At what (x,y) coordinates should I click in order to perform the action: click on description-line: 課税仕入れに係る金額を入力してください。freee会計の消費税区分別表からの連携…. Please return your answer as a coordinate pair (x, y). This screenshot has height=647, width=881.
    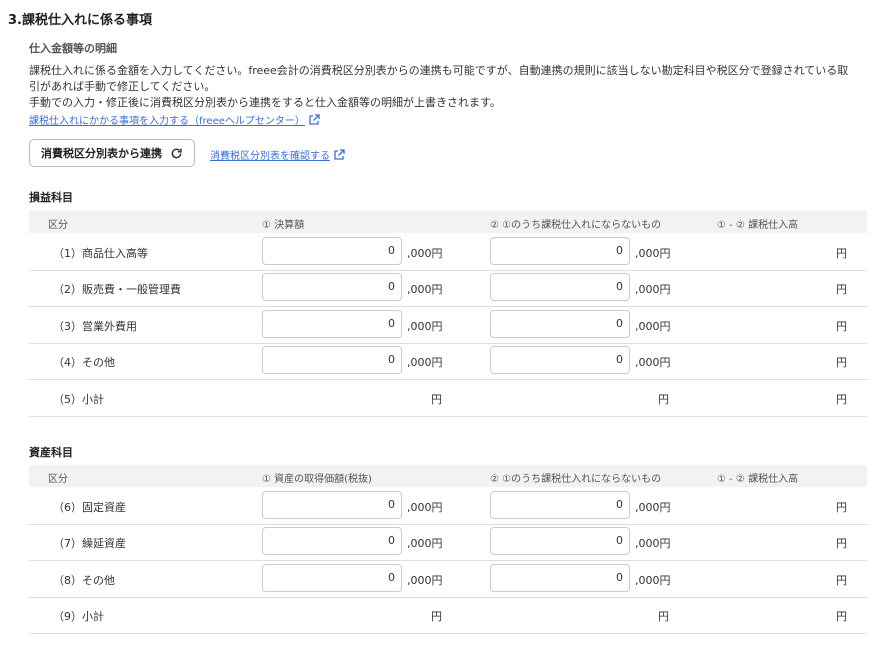
    Looking at the image, I should click on (439, 70).